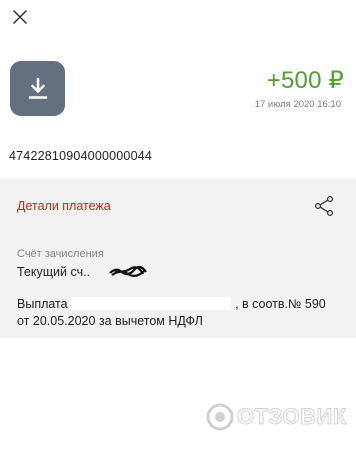 This screenshot has height=450, width=356. I want to click on redacted-block, so click(151, 303).